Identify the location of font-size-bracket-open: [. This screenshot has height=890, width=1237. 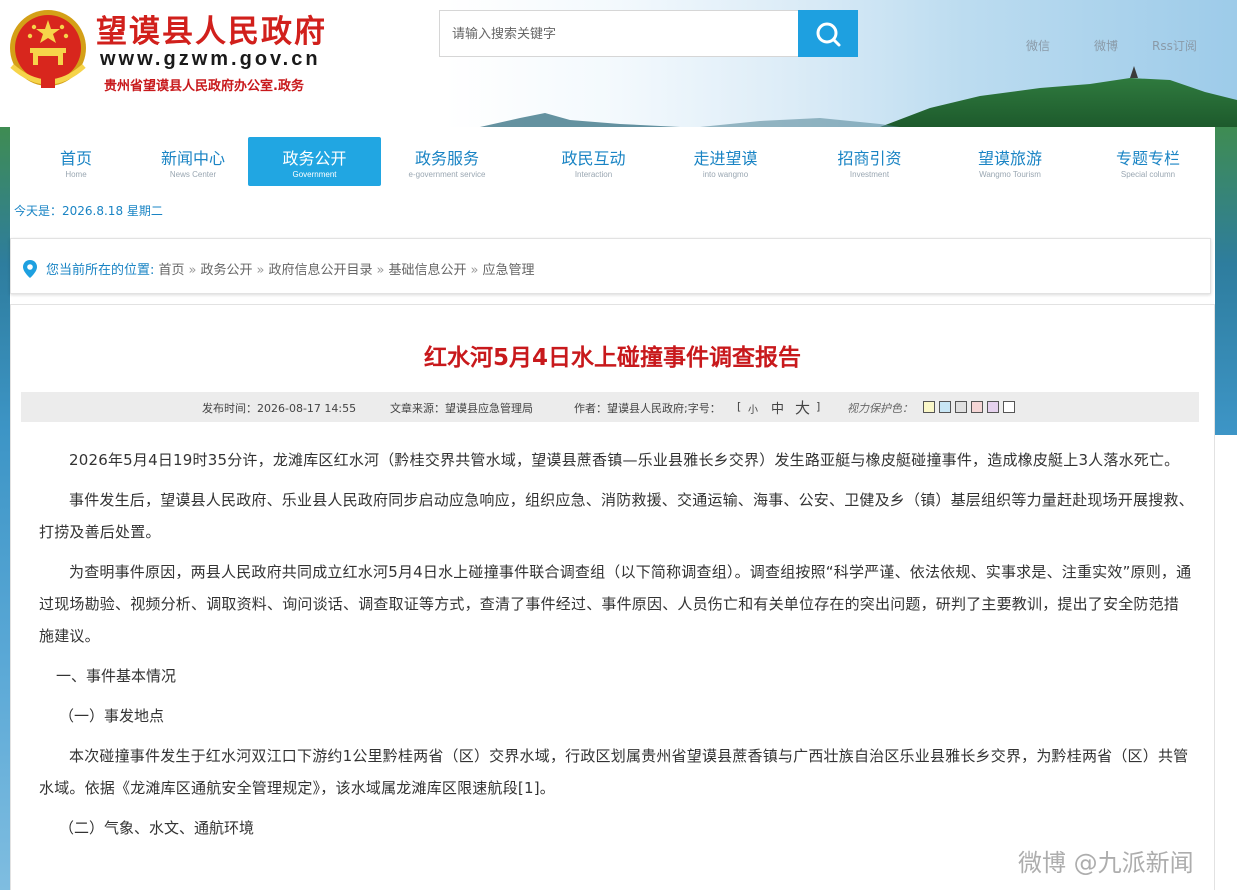
(739, 406).